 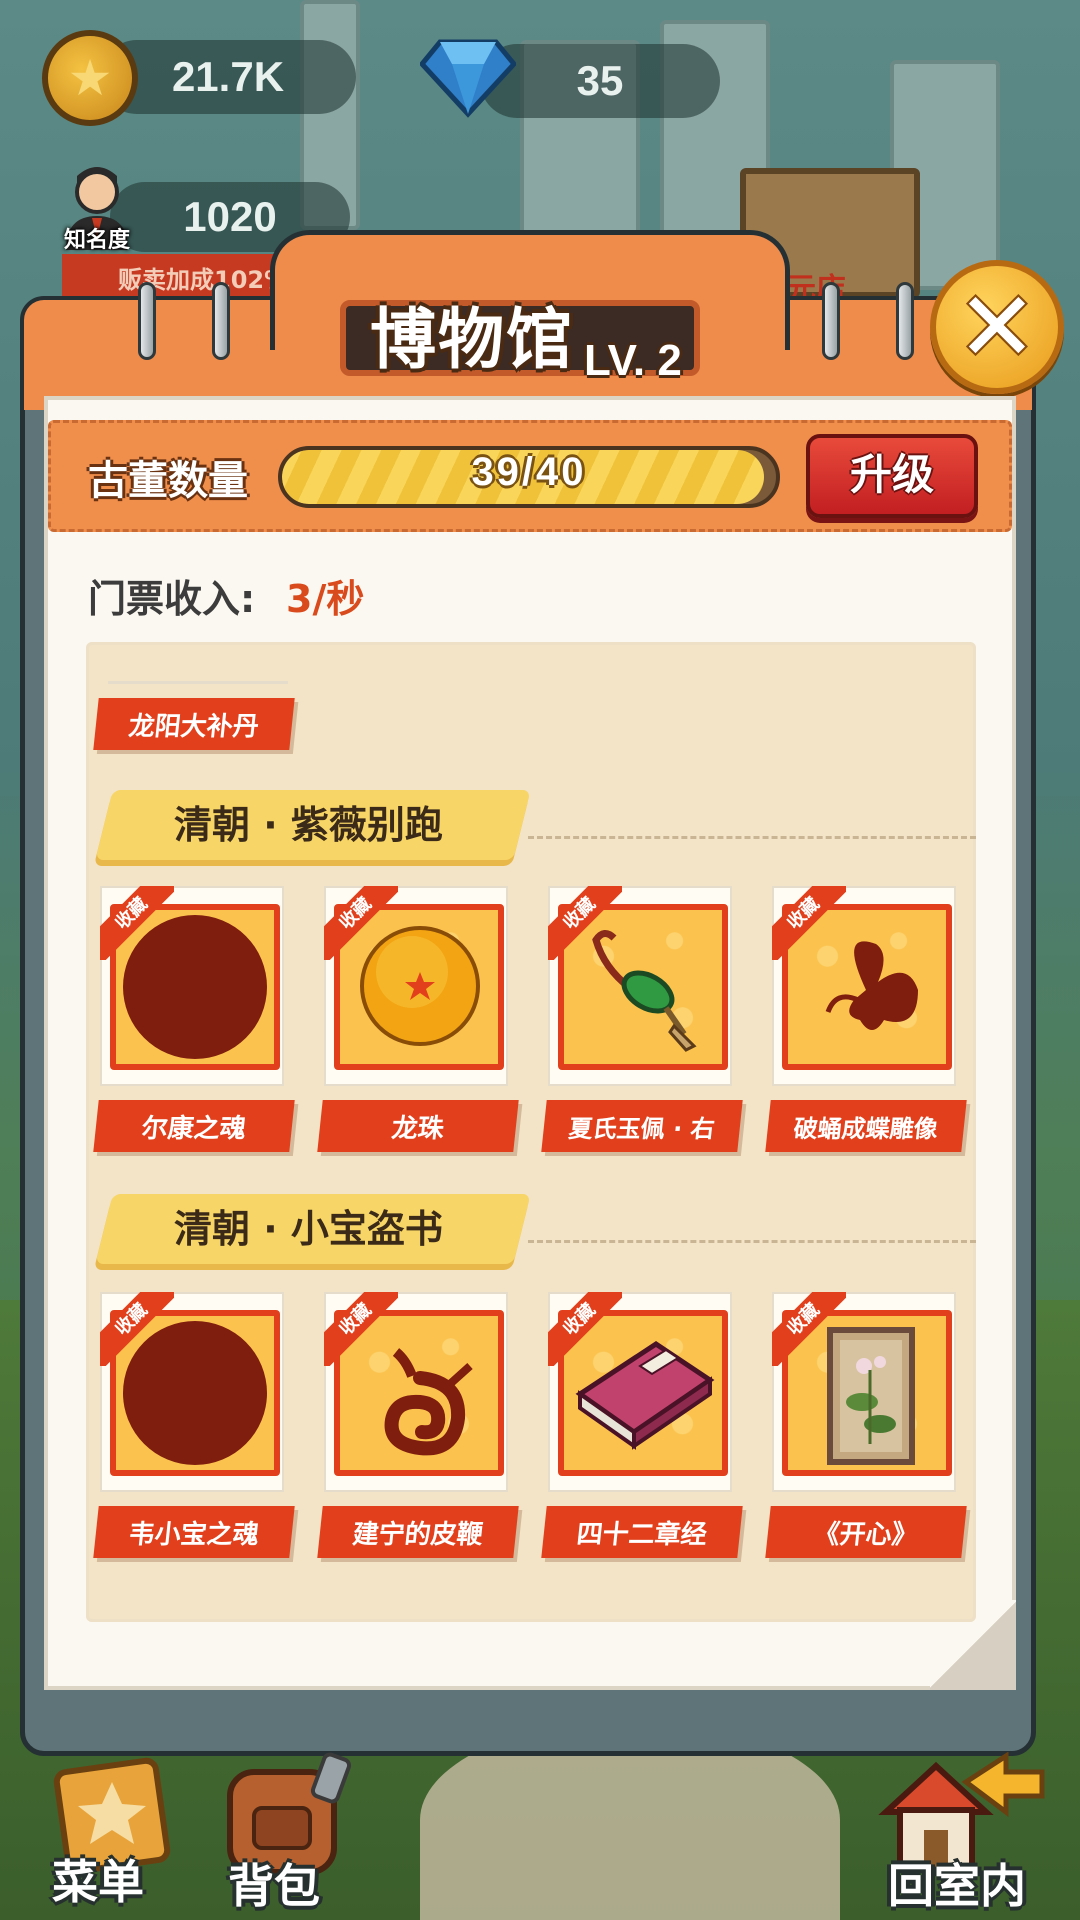 I want to click on gem-counter: 35, so click(x=600, y=81).